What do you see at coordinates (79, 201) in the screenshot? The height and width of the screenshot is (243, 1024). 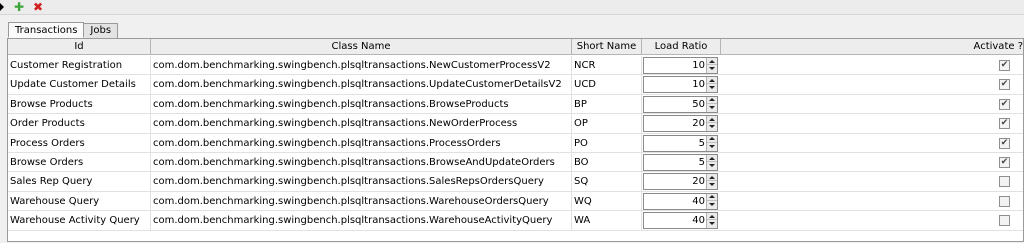 I see `cell-id: Warehouse Query` at bounding box center [79, 201].